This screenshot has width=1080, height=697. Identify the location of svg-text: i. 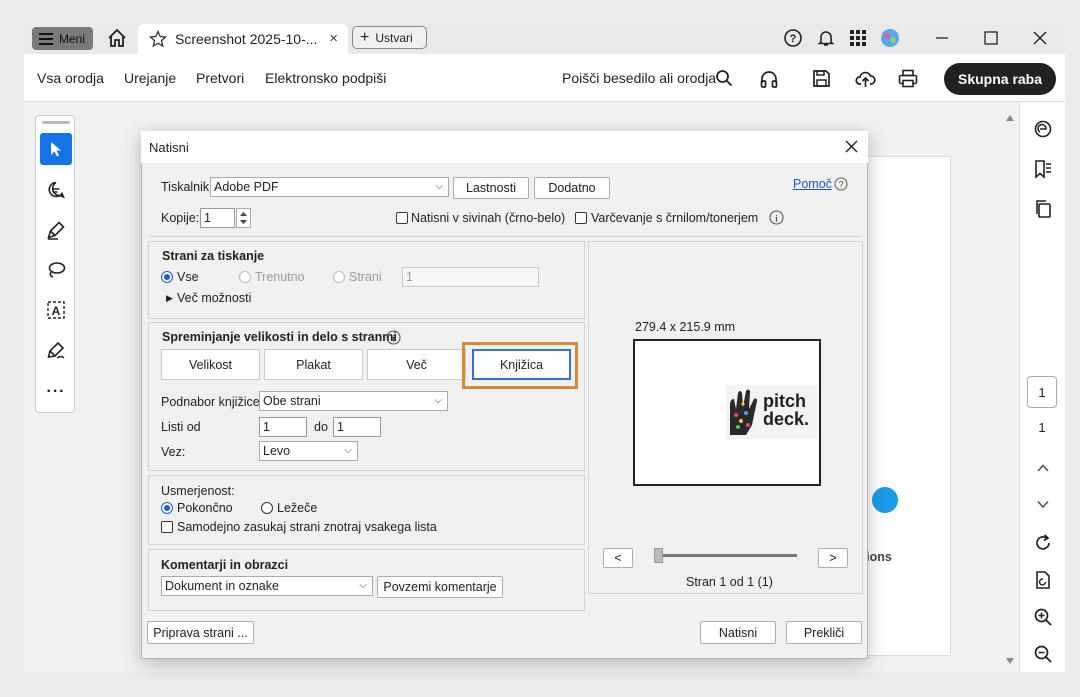
(776, 219).